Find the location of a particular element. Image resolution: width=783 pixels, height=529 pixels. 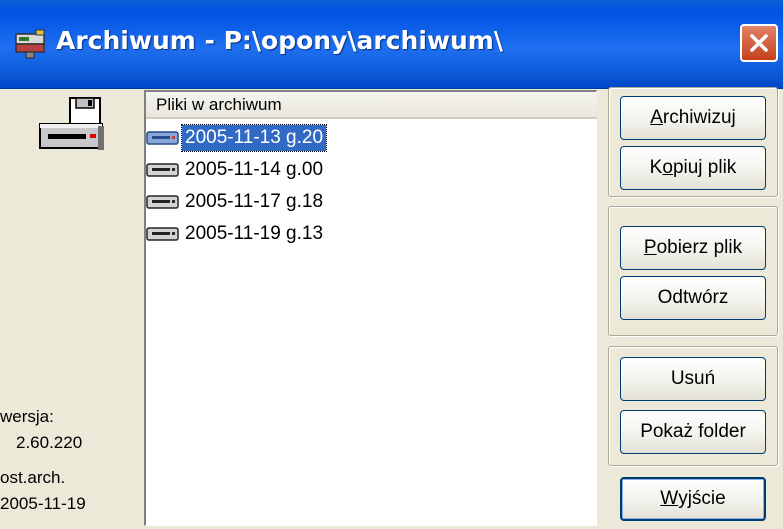

close-icon is located at coordinates (759, 43).